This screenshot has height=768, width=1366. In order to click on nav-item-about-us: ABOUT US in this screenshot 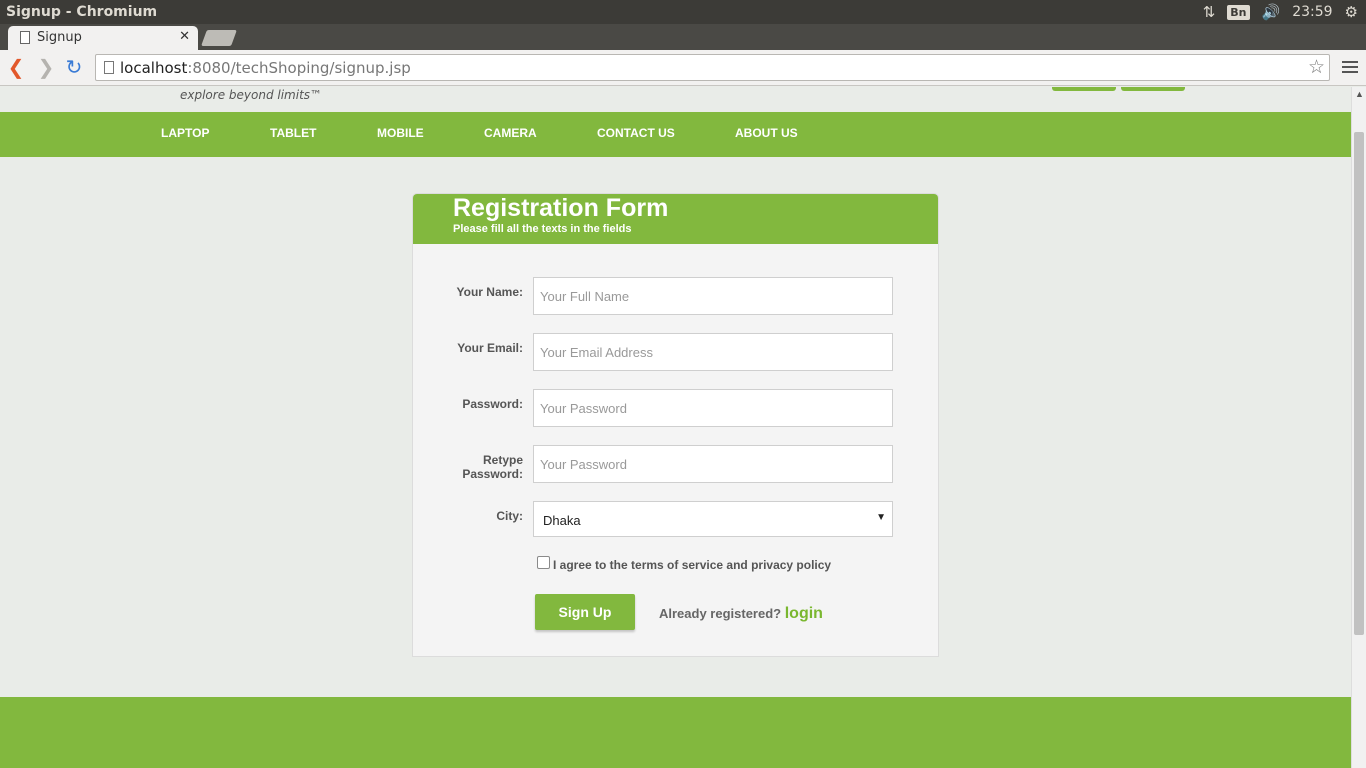, I will do `click(766, 133)`.